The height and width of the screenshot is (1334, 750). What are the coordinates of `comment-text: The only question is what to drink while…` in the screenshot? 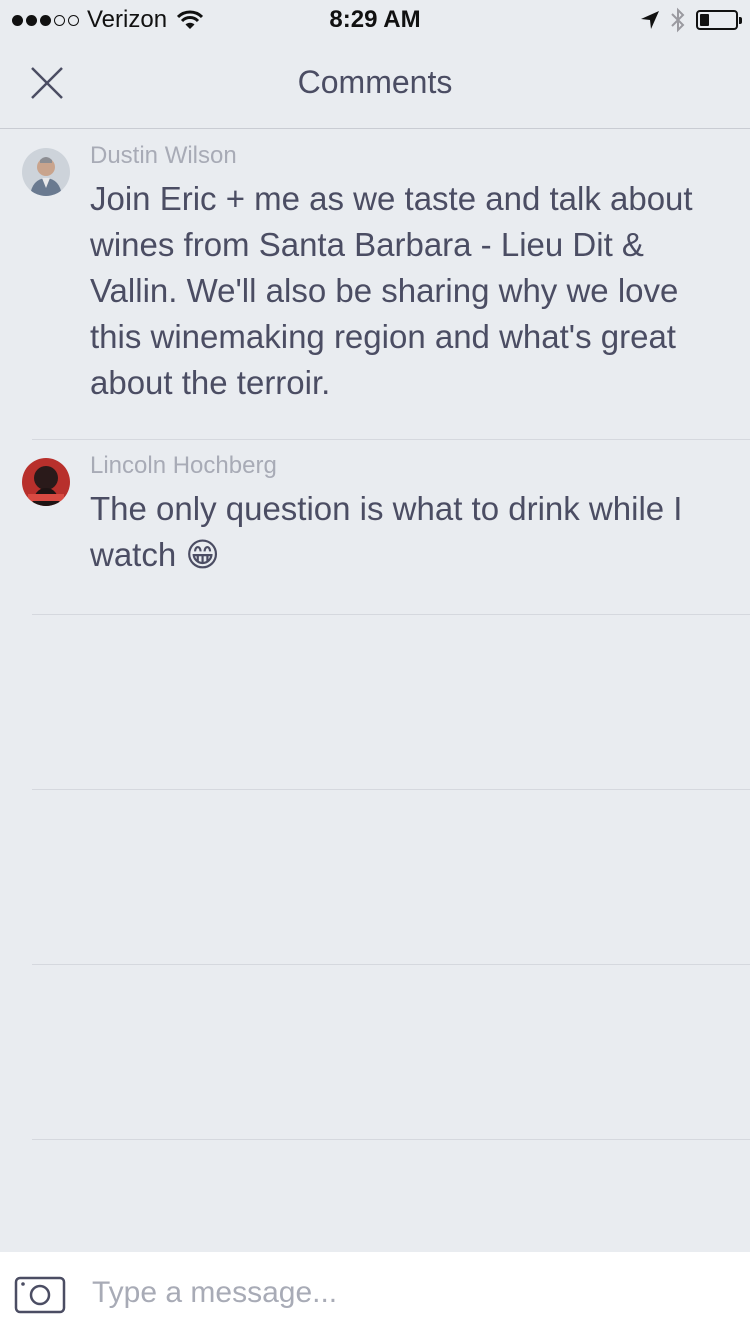 It's located at (400, 532).